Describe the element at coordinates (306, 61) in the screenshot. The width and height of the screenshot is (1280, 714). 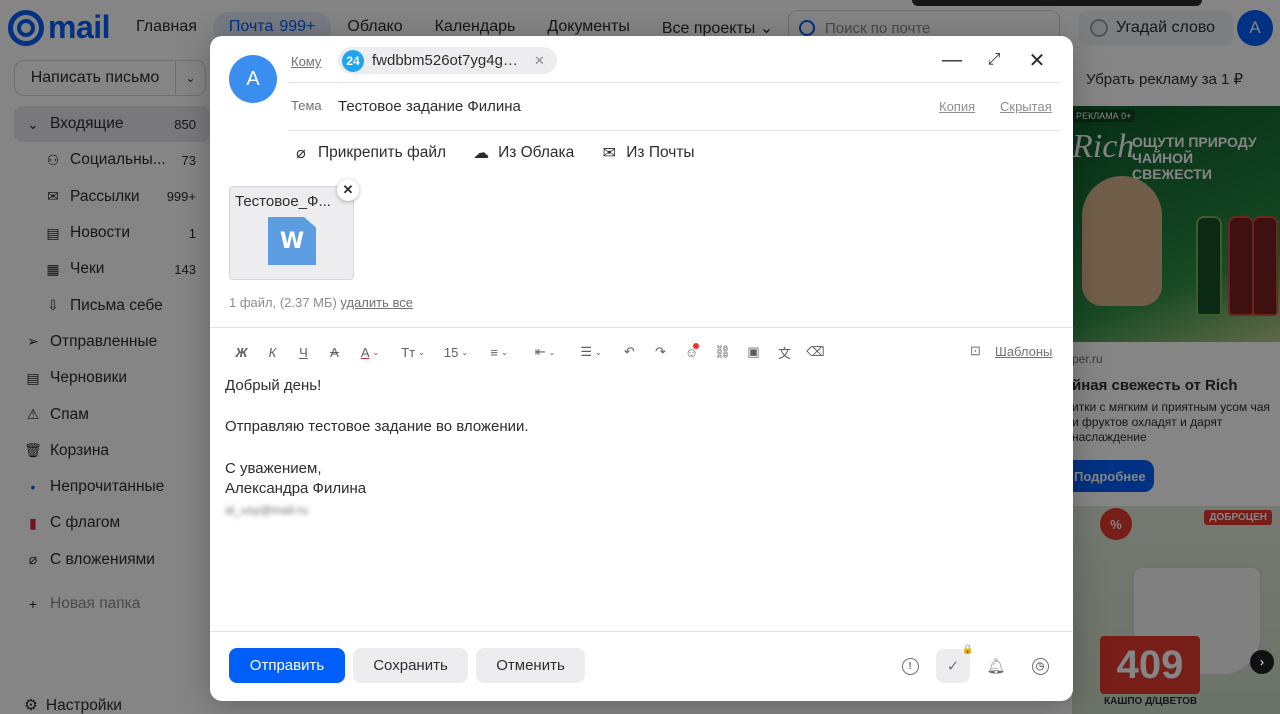
I see `to-label: Кому` at that location.